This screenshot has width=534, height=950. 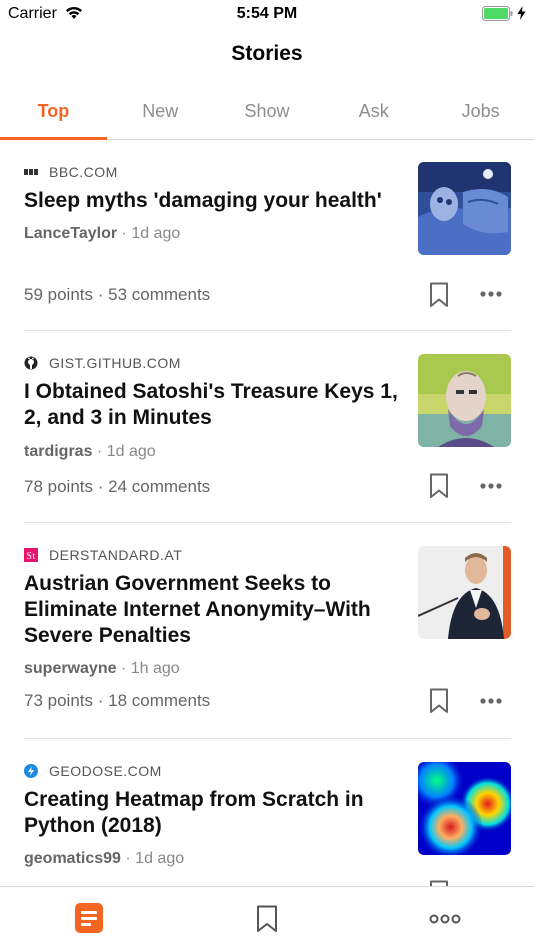 I want to click on tab-jobs: Jobs, so click(x=480, y=114).